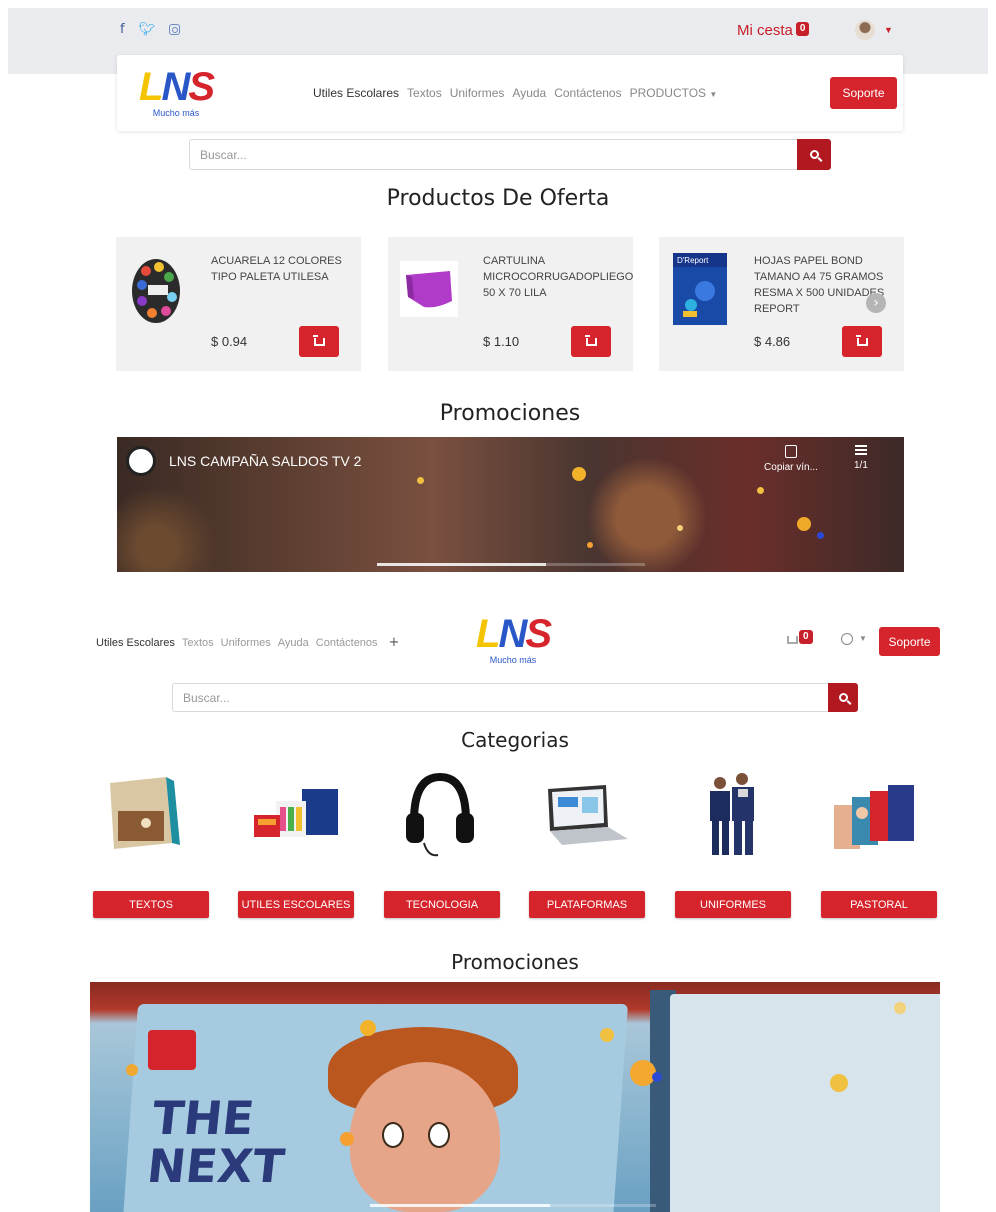 The image size is (996, 1212). Describe the element at coordinates (582, 815) in the screenshot. I see `plataformas-category-image` at that location.